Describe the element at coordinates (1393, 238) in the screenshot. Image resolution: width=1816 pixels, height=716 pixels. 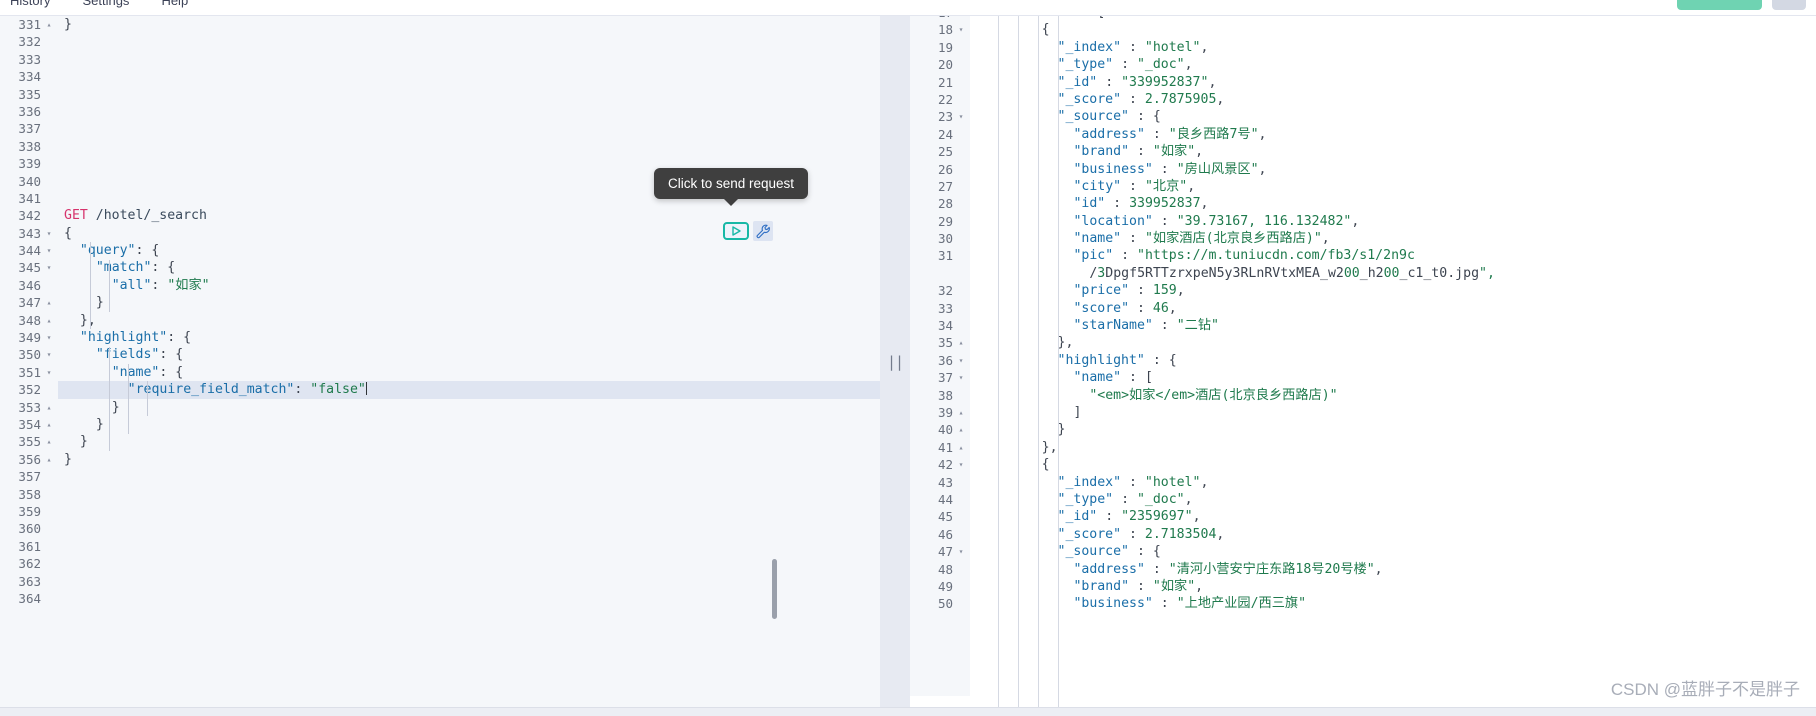
I see `response-code-line: "name" : "如家酒店(北京良乡西路店)",` at that location.